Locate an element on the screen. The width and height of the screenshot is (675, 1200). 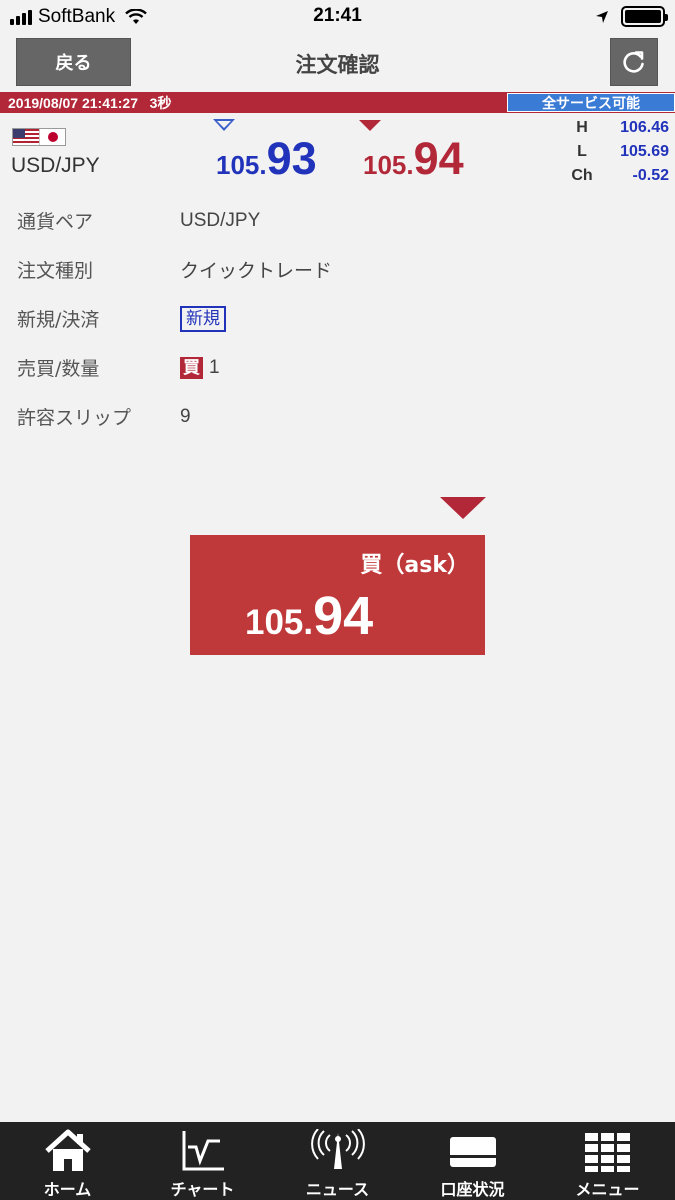
new-close-label: 新規/決済 is located at coordinates (58, 320).